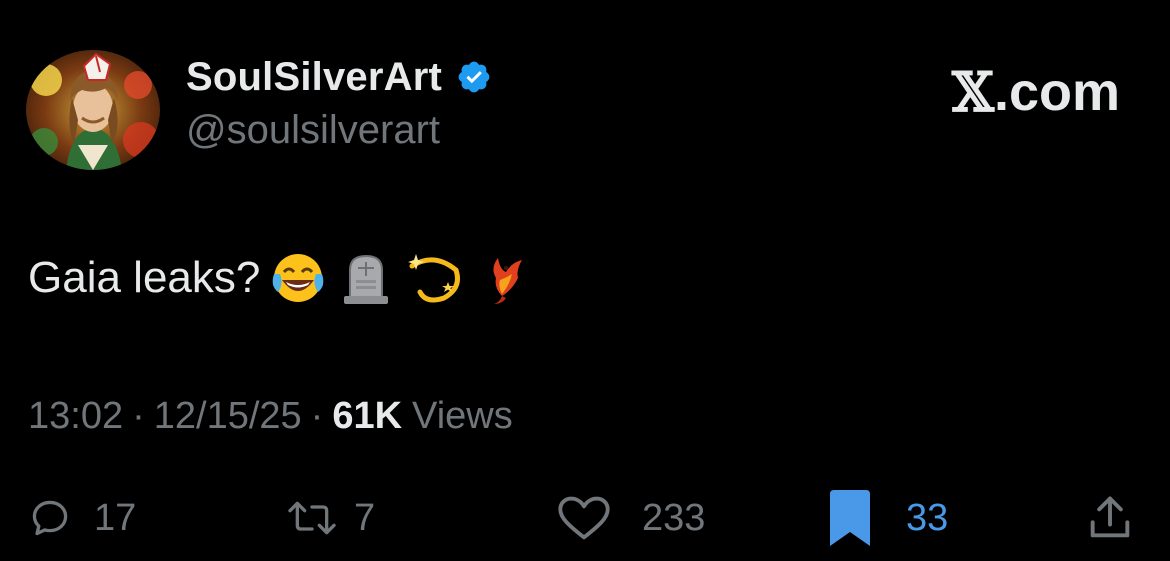  What do you see at coordinates (973, 92) in the screenshot?
I see `x-logo-icon: 𝕏` at bounding box center [973, 92].